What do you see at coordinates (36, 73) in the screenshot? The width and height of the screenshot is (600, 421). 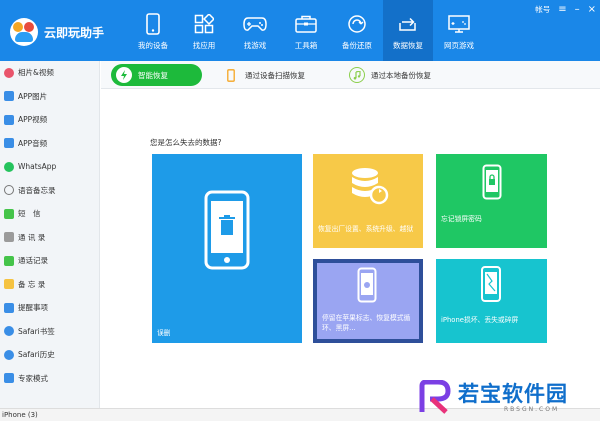 I see `sidebar-item-label: 相片&视频` at bounding box center [36, 73].